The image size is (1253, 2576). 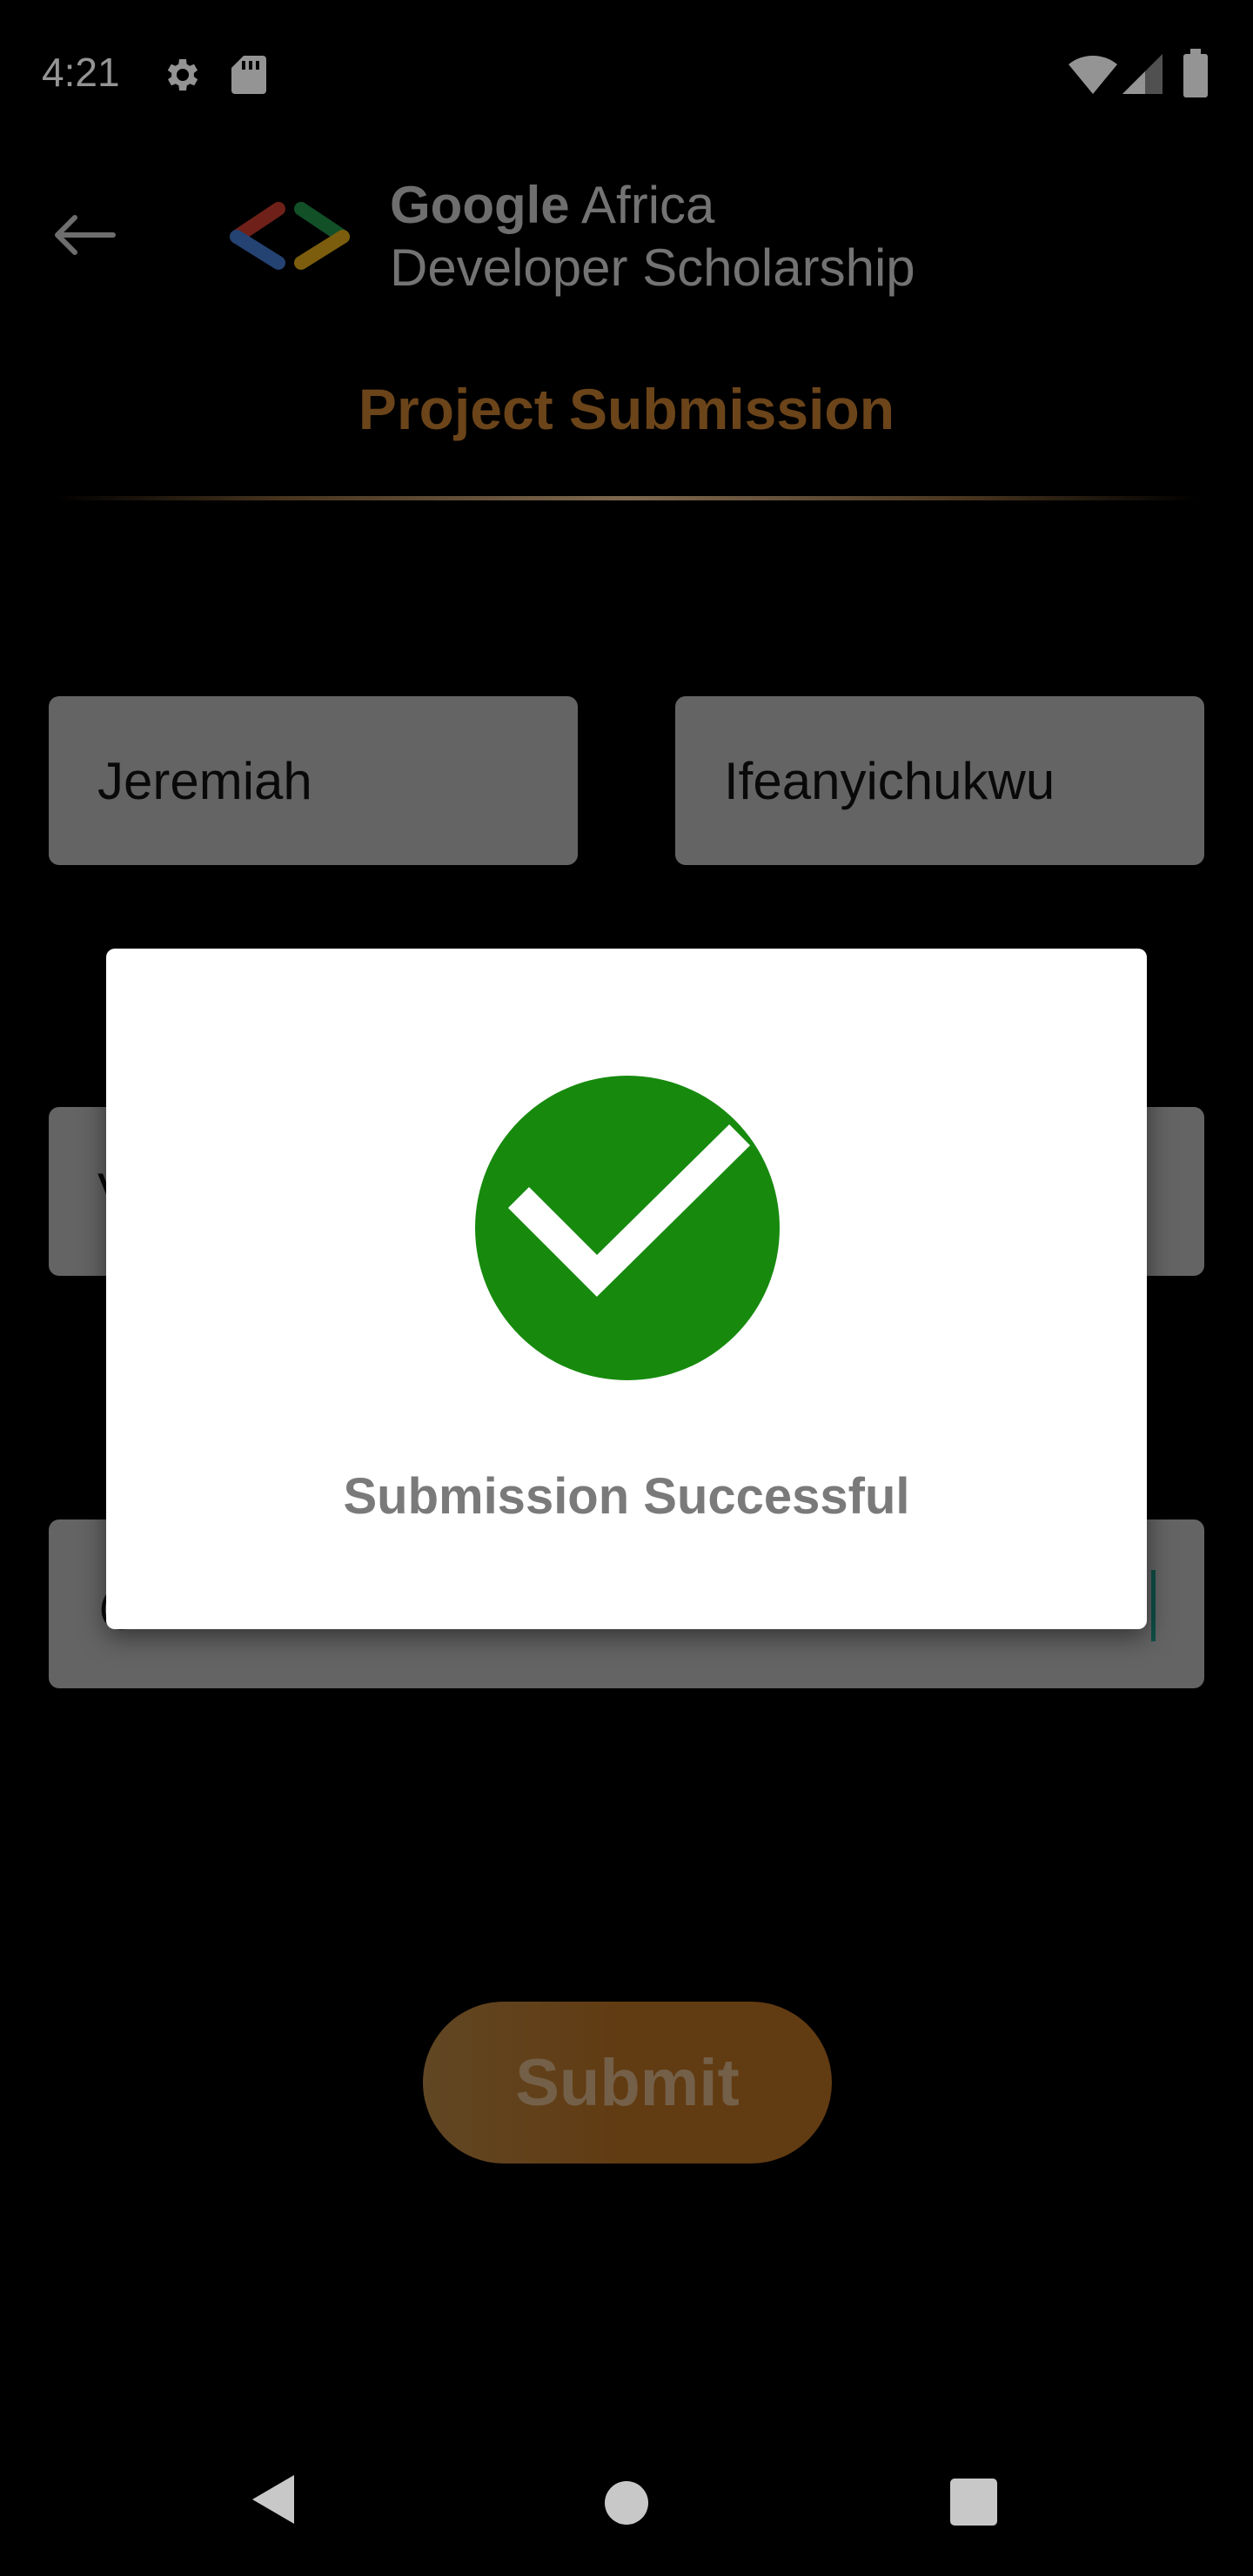 What do you see at coordinates (973, 2502) in the screenshot?
I see `recents-square-icon` at bounding box center [973, 2502].